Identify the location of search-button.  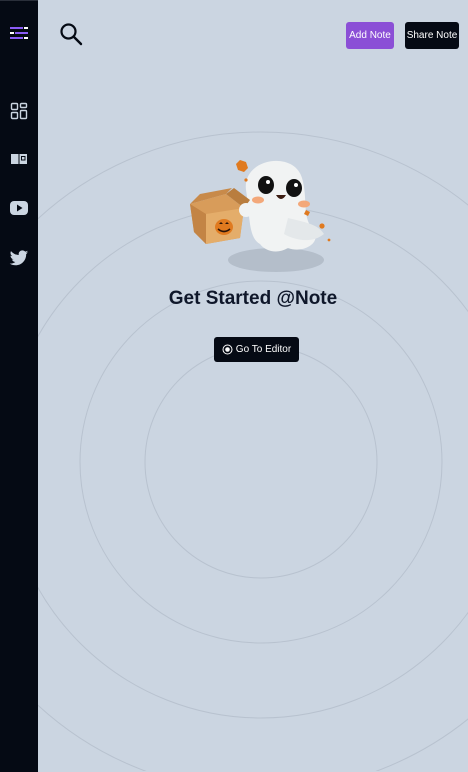
(71, 34).